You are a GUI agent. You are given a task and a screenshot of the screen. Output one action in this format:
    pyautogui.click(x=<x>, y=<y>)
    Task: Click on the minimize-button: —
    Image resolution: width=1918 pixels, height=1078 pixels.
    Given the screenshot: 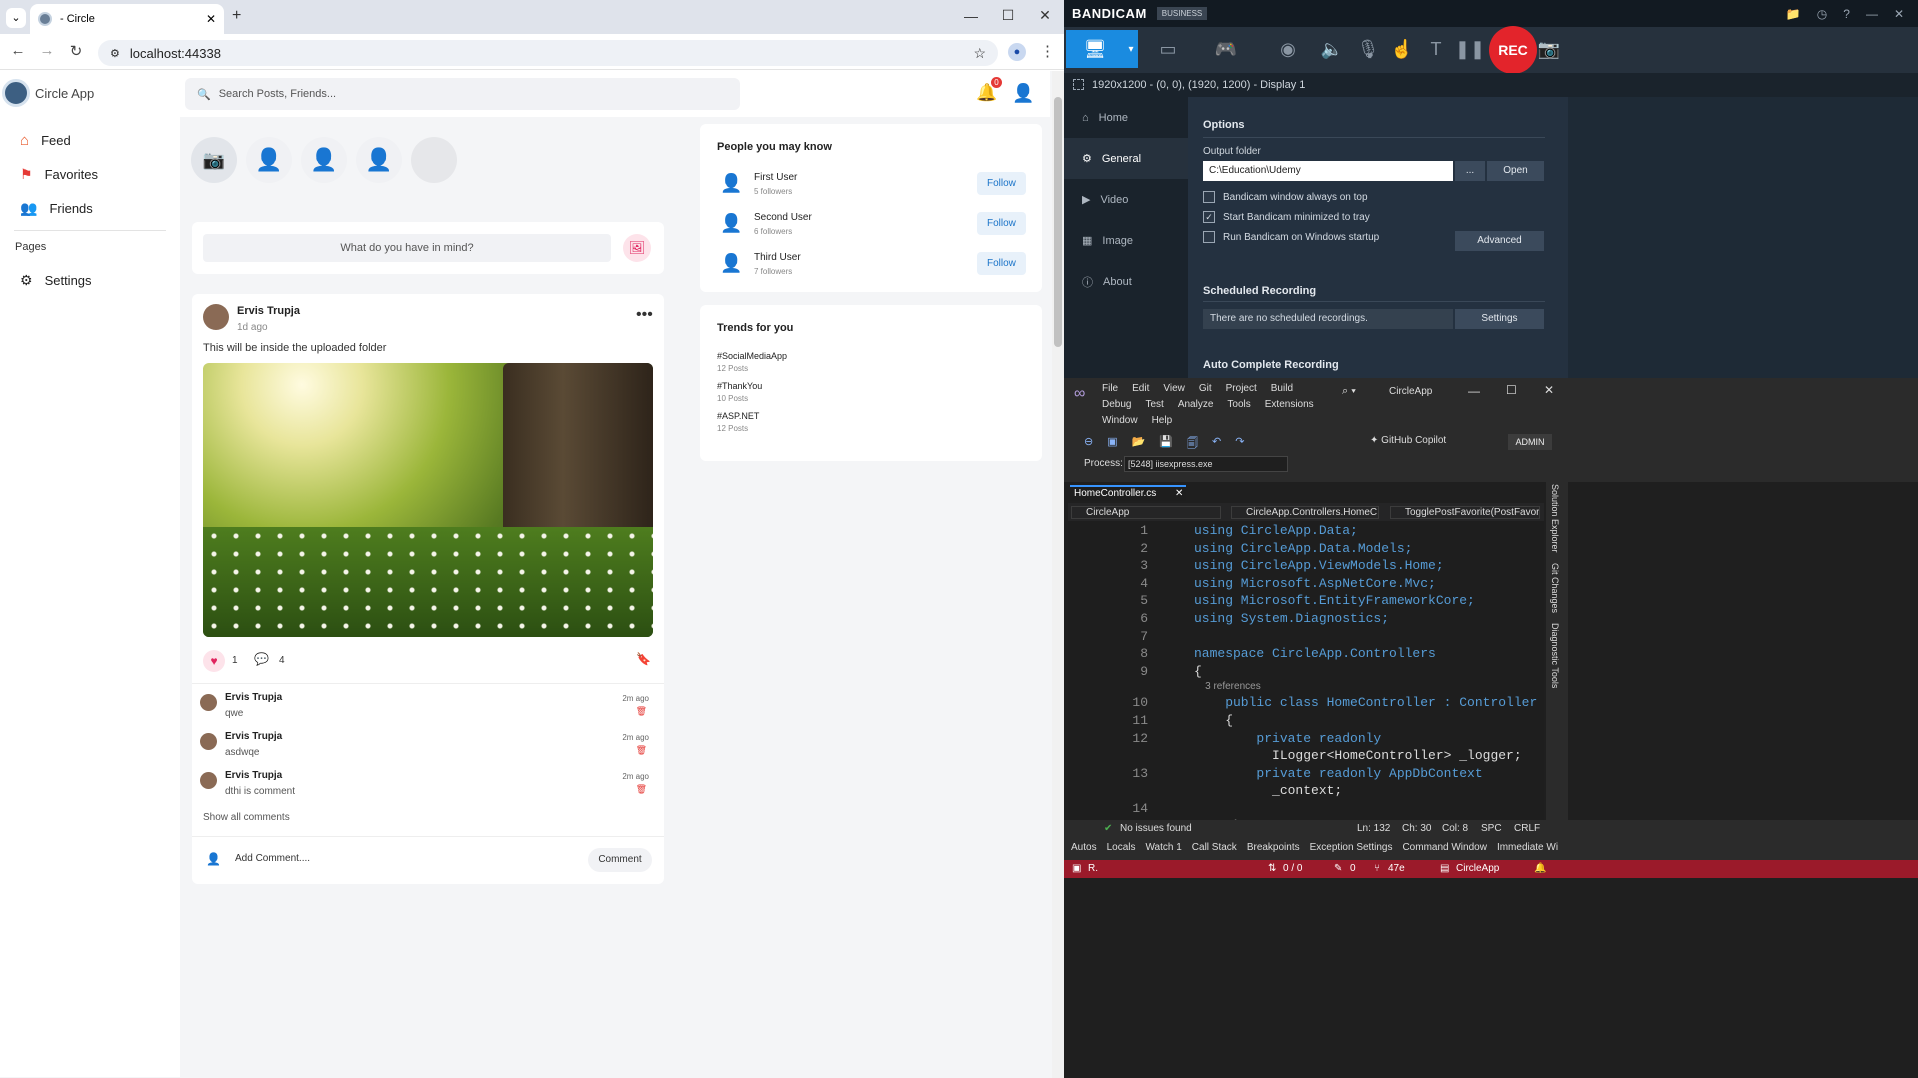 What is the action you would take?
    pyautogui.click(x=971, y=16)
    